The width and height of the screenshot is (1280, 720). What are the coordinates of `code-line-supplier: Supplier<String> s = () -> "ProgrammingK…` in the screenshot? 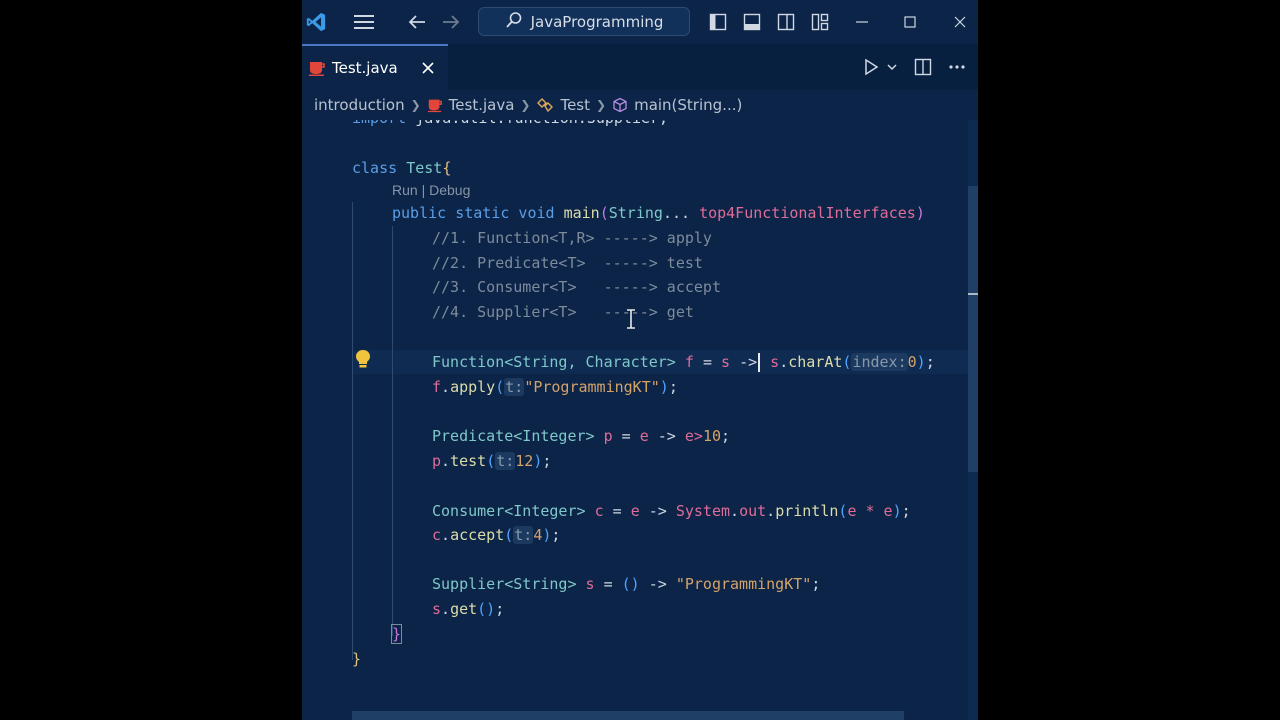 It's located at (626, 584).